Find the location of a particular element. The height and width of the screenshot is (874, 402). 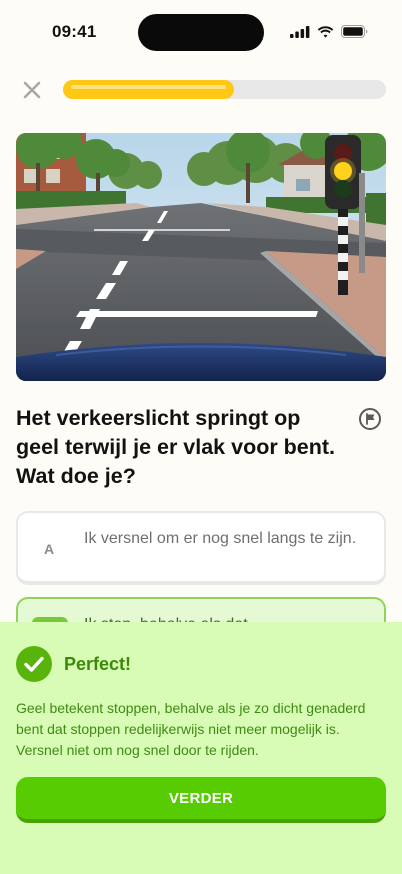

lesson-progress-fill is located at coordinates (149, 89).